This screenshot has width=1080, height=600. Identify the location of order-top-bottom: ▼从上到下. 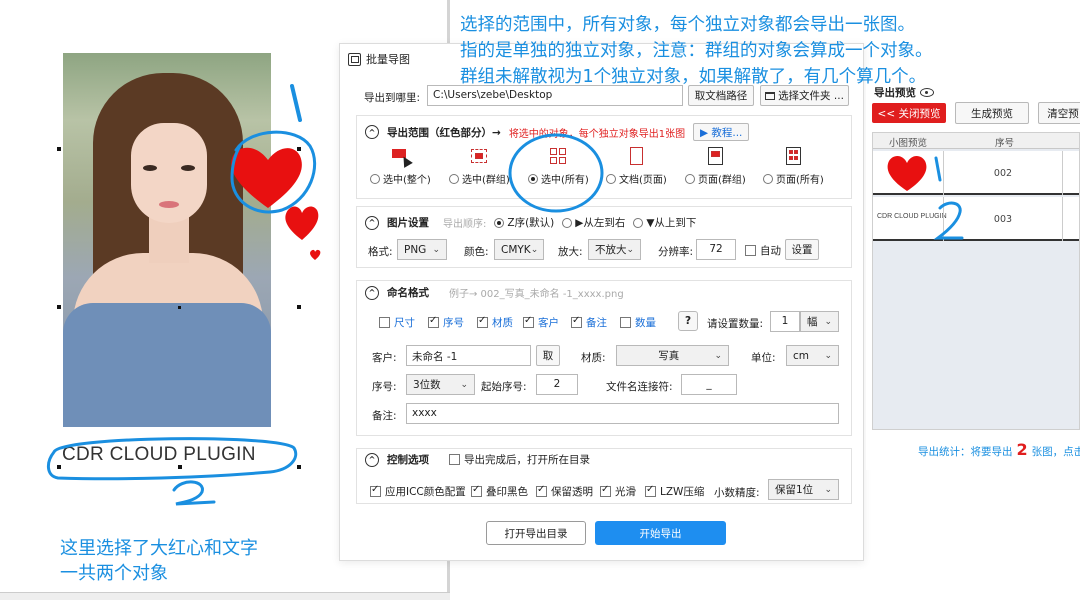
(664, 222).